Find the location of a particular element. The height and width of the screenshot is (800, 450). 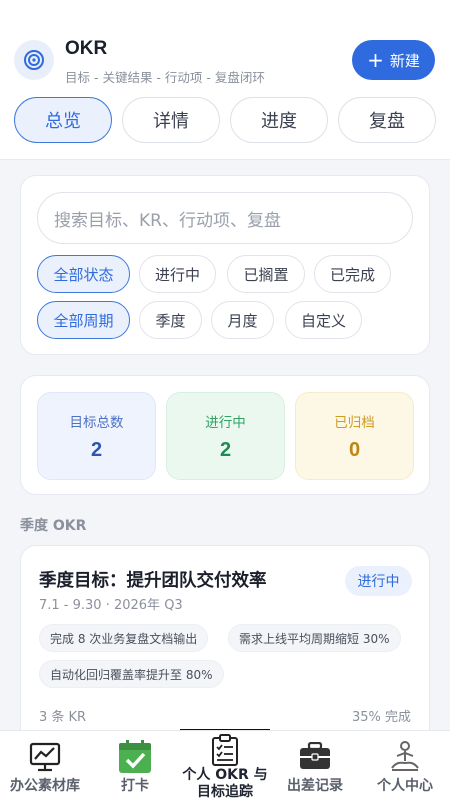

okr-period: 7.1 - 9.30 · 2026年 Q3 is located at coordinates (111, 605).